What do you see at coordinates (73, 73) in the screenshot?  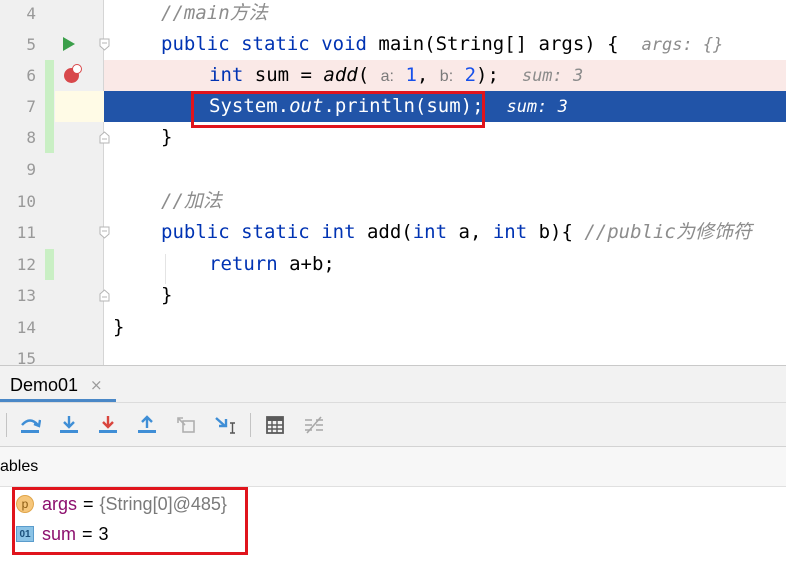 I see `breakpoint-icon` at bounding box center [73, 73].